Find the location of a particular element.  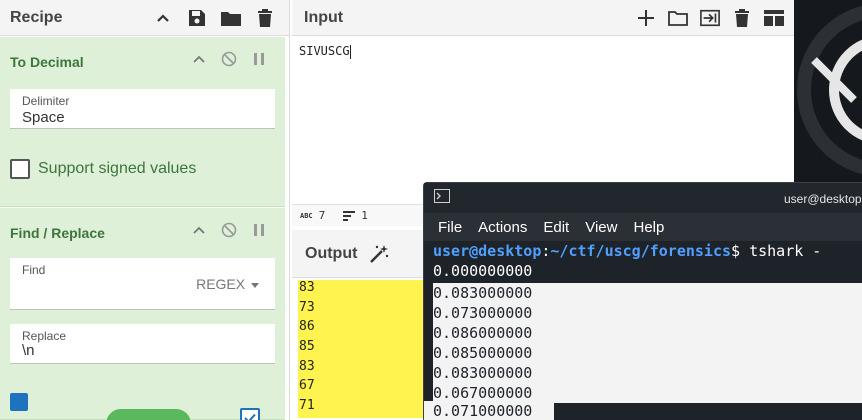

input-title: Input is located at coordinates (324, 17).